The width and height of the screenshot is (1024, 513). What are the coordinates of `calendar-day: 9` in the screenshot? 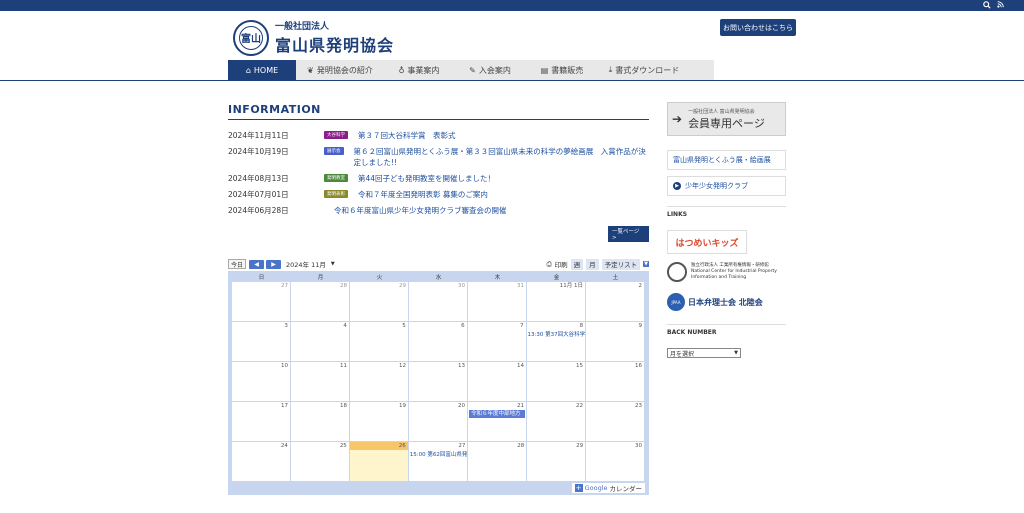 It's located at (615, 341).